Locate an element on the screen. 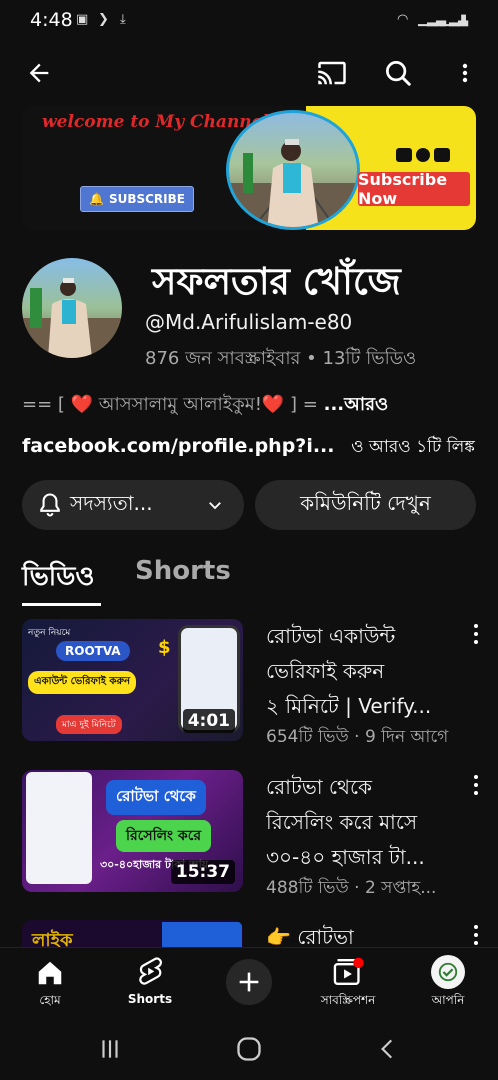  channel-link-more: ও আরও ১টি লিঙ্ক is located at coordinates (413, 447).